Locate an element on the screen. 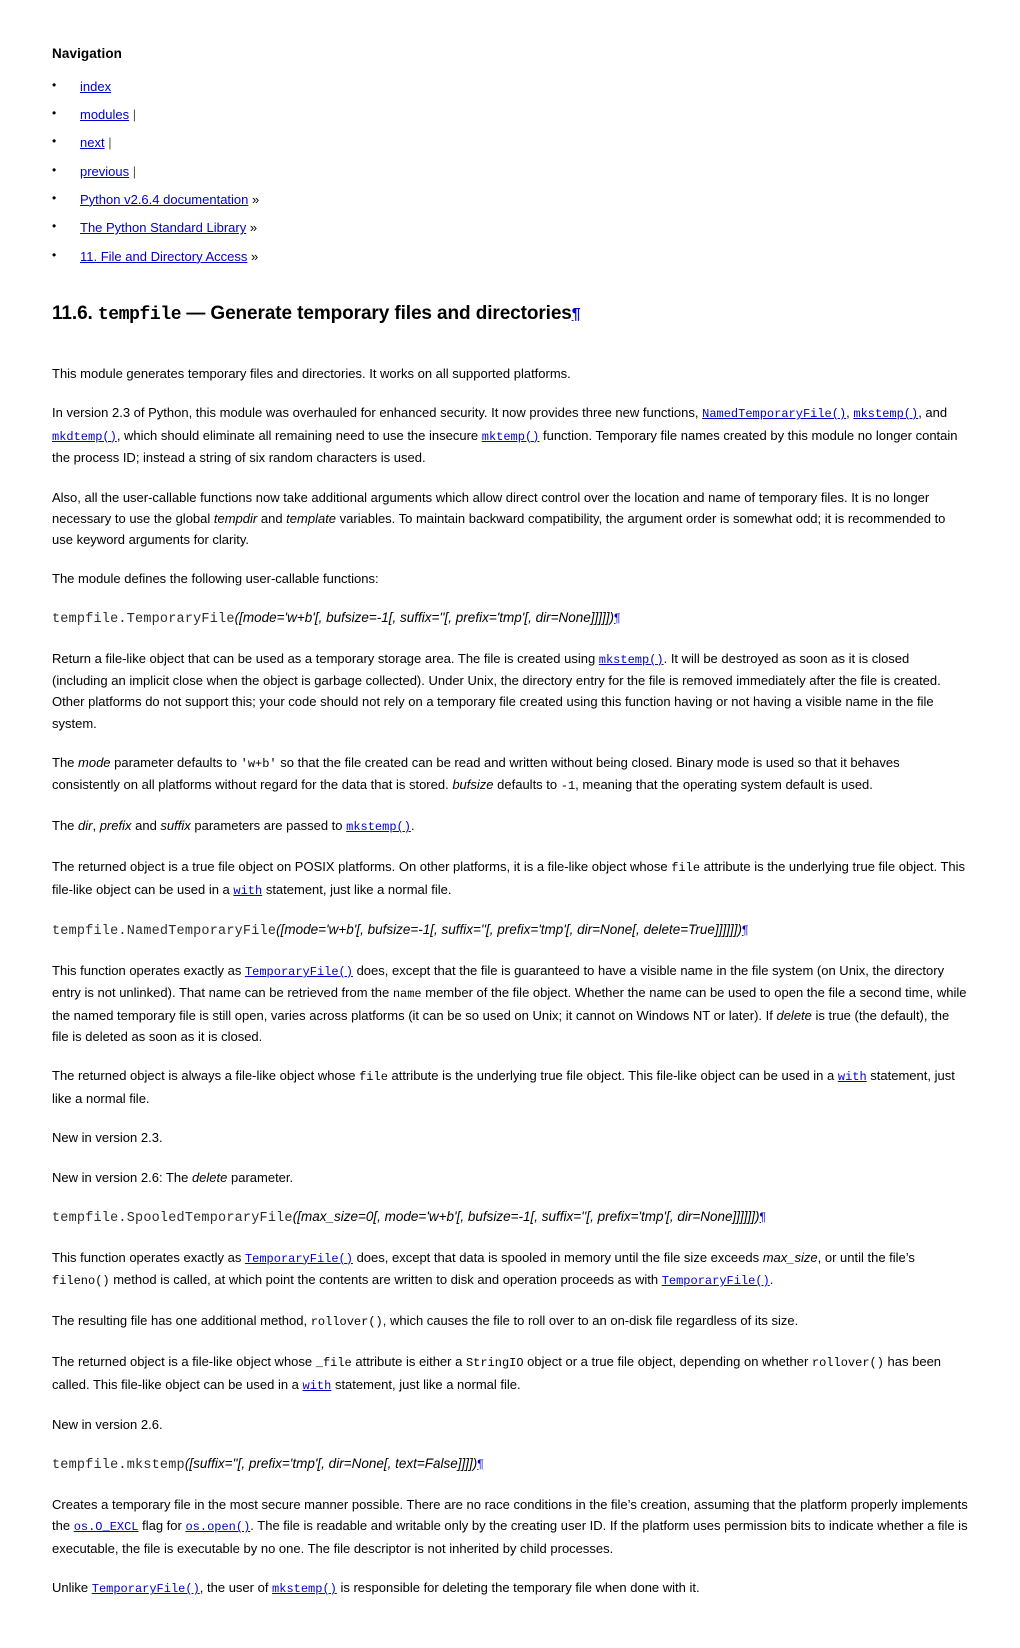  tf-d2-em-mode: mode is located at coordinates (94, 763).